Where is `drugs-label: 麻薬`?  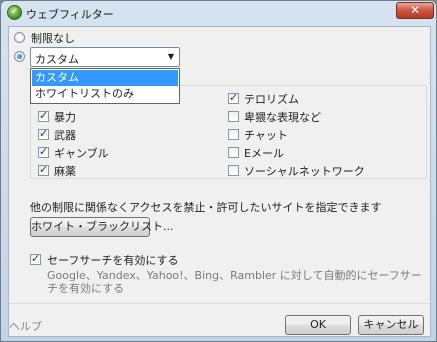 drugs-label: 麻薬 is located at coordinates (65, 171).